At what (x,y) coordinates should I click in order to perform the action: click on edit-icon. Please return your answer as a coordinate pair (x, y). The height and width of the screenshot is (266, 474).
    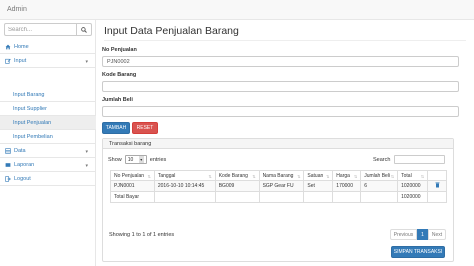
    Looking at the image, I should click on (8, 61).